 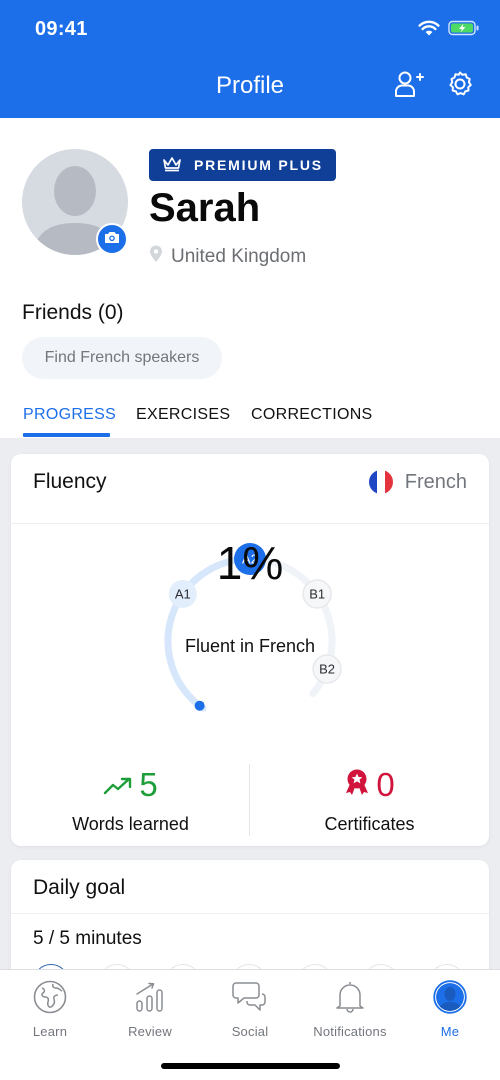 I want to click on home-indicator, so click(x=250, y=1066).